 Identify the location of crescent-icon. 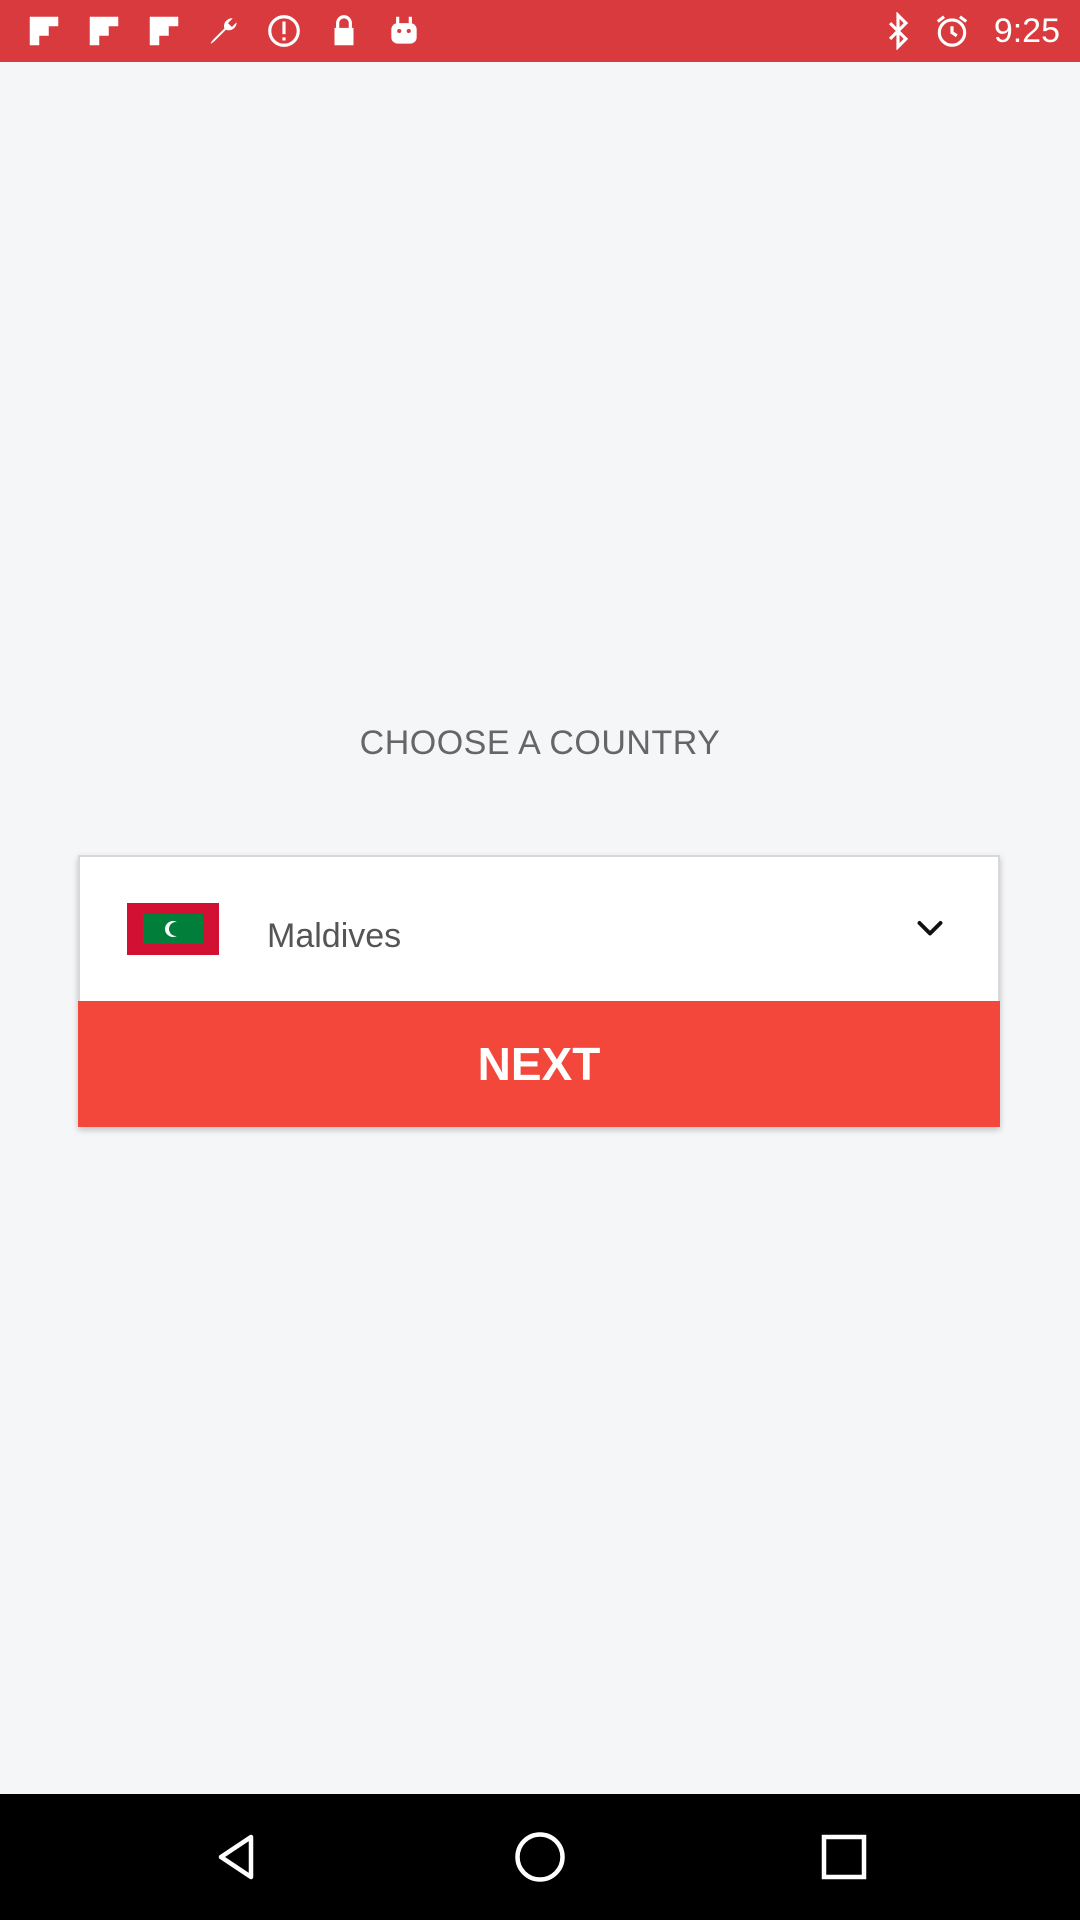
(174, 929).